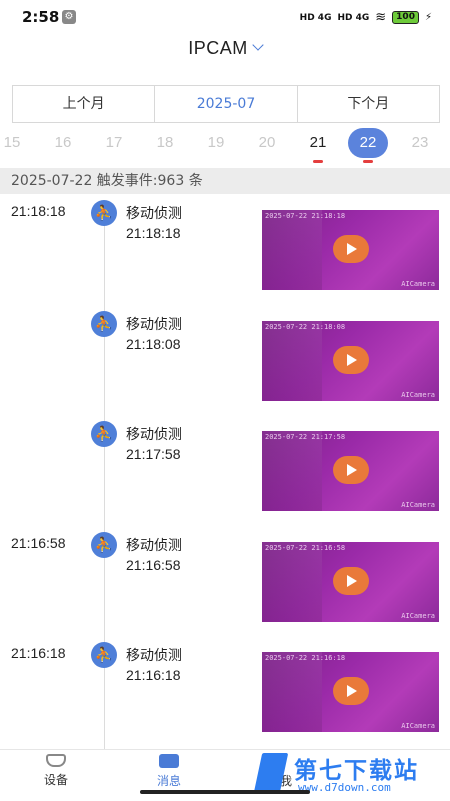 Image resolution: width=450 pixels, height=801 pixels. What do you see at coordinates (63, 143) in the screenshot?
I see `day-16: 16` at bounding box center [63, 143].